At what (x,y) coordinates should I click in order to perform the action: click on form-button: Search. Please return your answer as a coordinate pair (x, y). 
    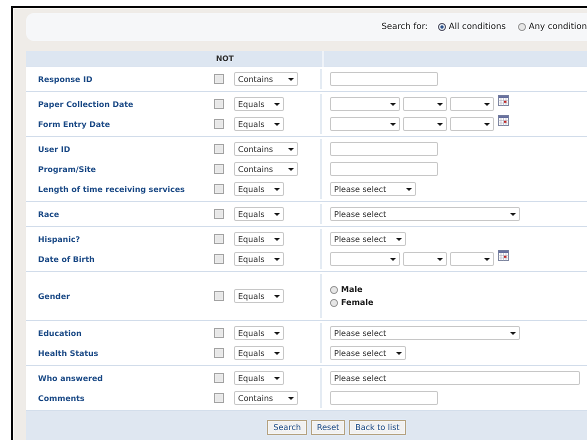
    Looking at the image, I should click on (287, 427).